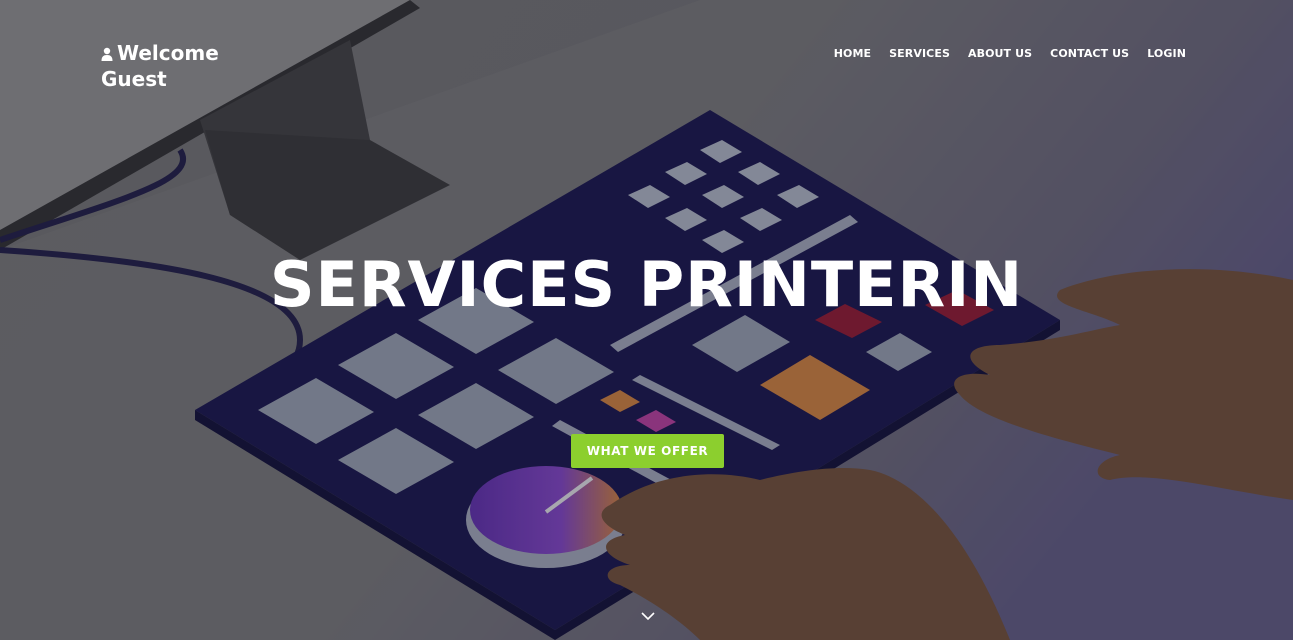  Describe the element at coordinates (1089, 53) in the screenshot. I see `nav-item-contact-us: CONTACT US` at that location.